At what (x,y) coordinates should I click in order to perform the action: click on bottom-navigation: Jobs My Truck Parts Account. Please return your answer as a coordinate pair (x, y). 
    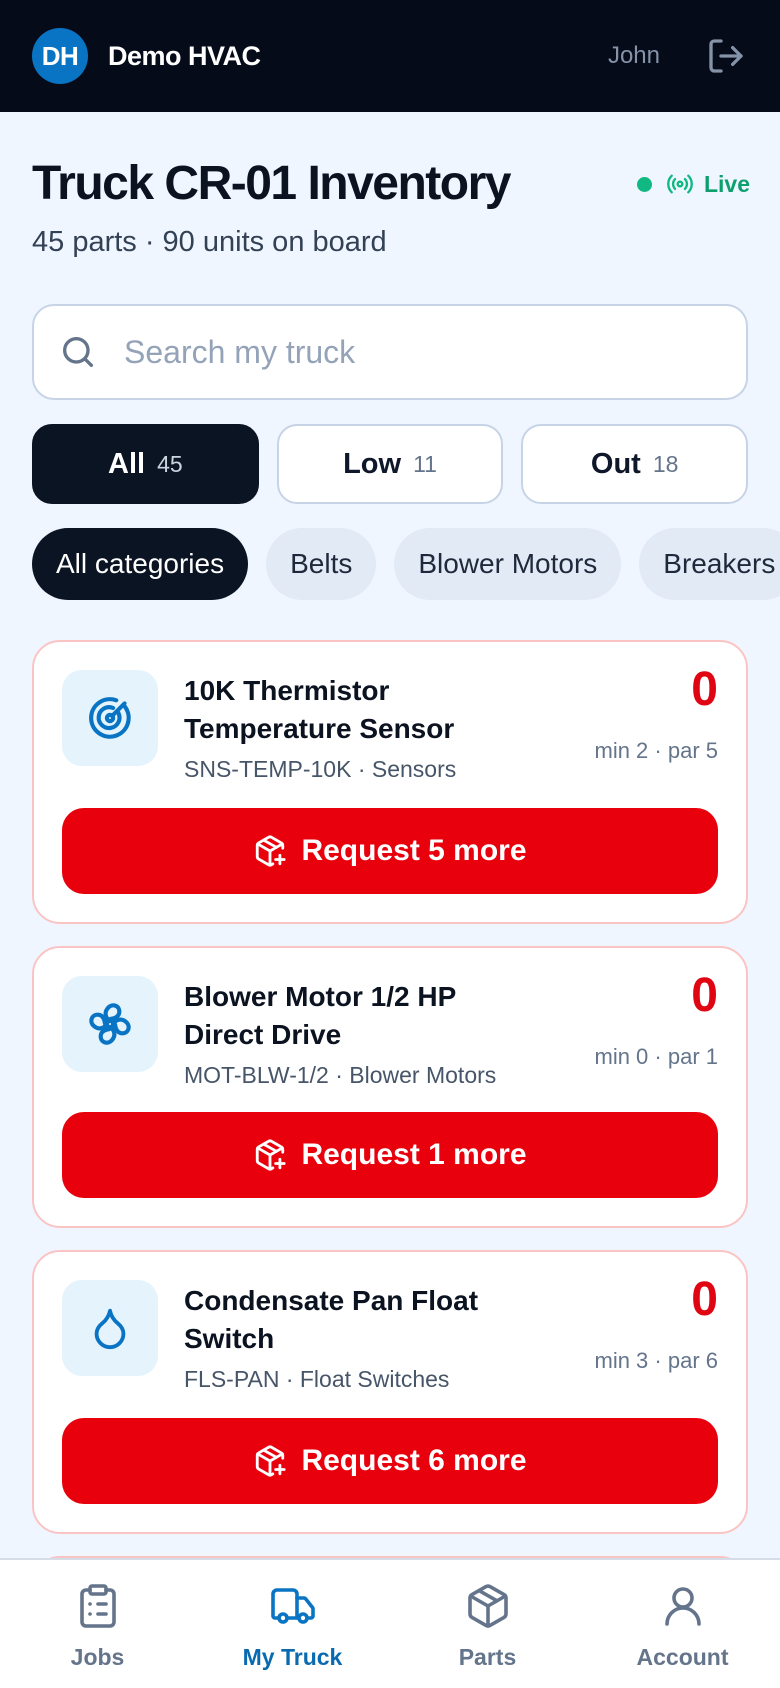
    Looking at the image, I should click on (390, 1623).